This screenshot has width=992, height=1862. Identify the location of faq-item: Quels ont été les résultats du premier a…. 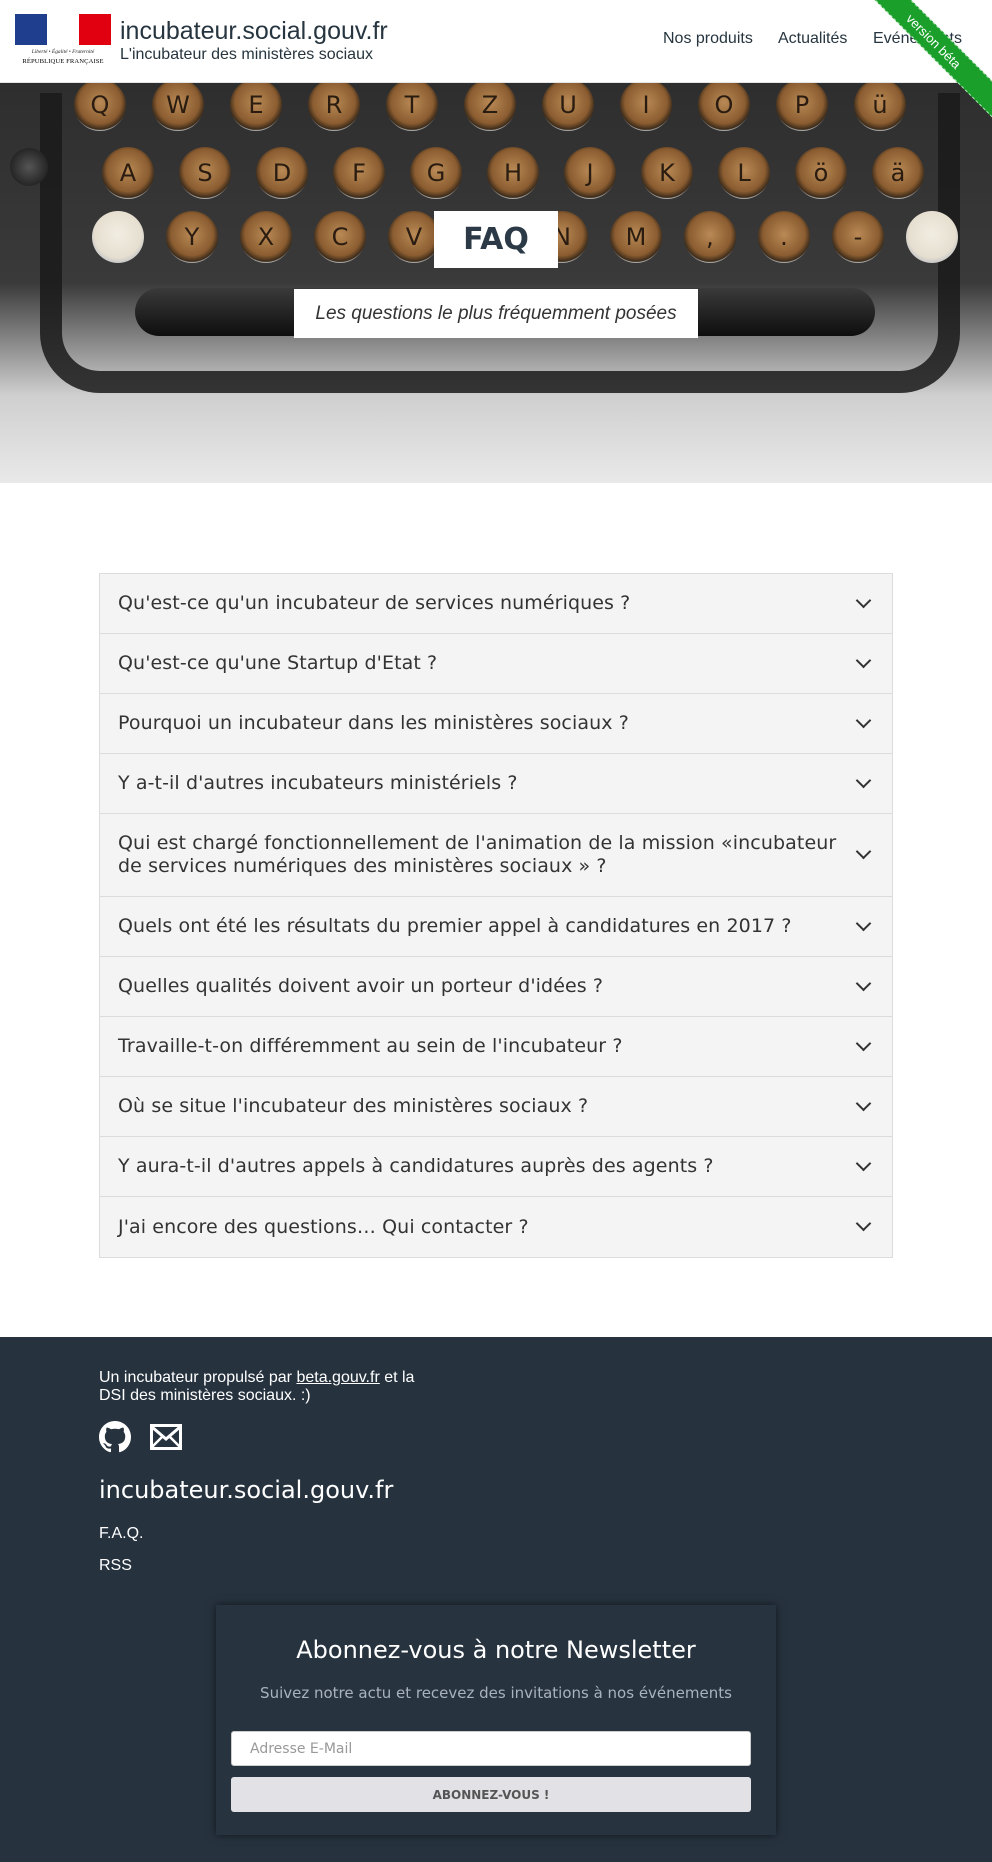
(496, 927).